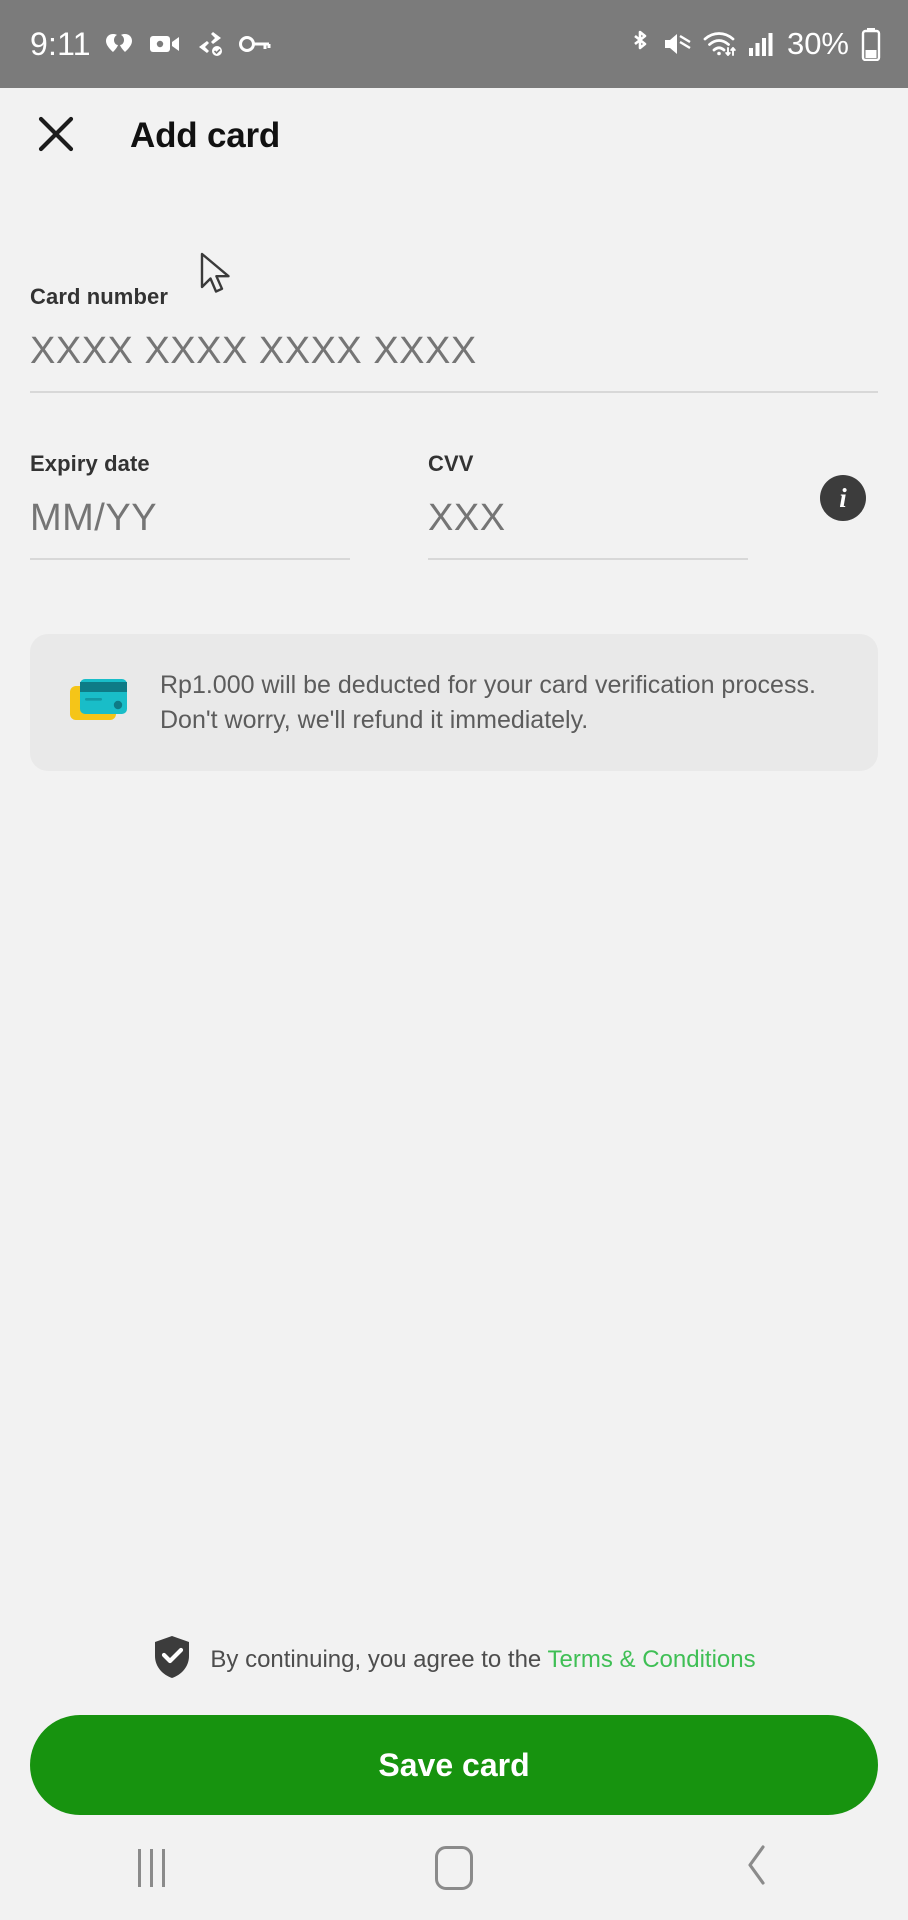 The image size is (908, 1920). I want to click on shield-check-icon, so click(172, 1659).